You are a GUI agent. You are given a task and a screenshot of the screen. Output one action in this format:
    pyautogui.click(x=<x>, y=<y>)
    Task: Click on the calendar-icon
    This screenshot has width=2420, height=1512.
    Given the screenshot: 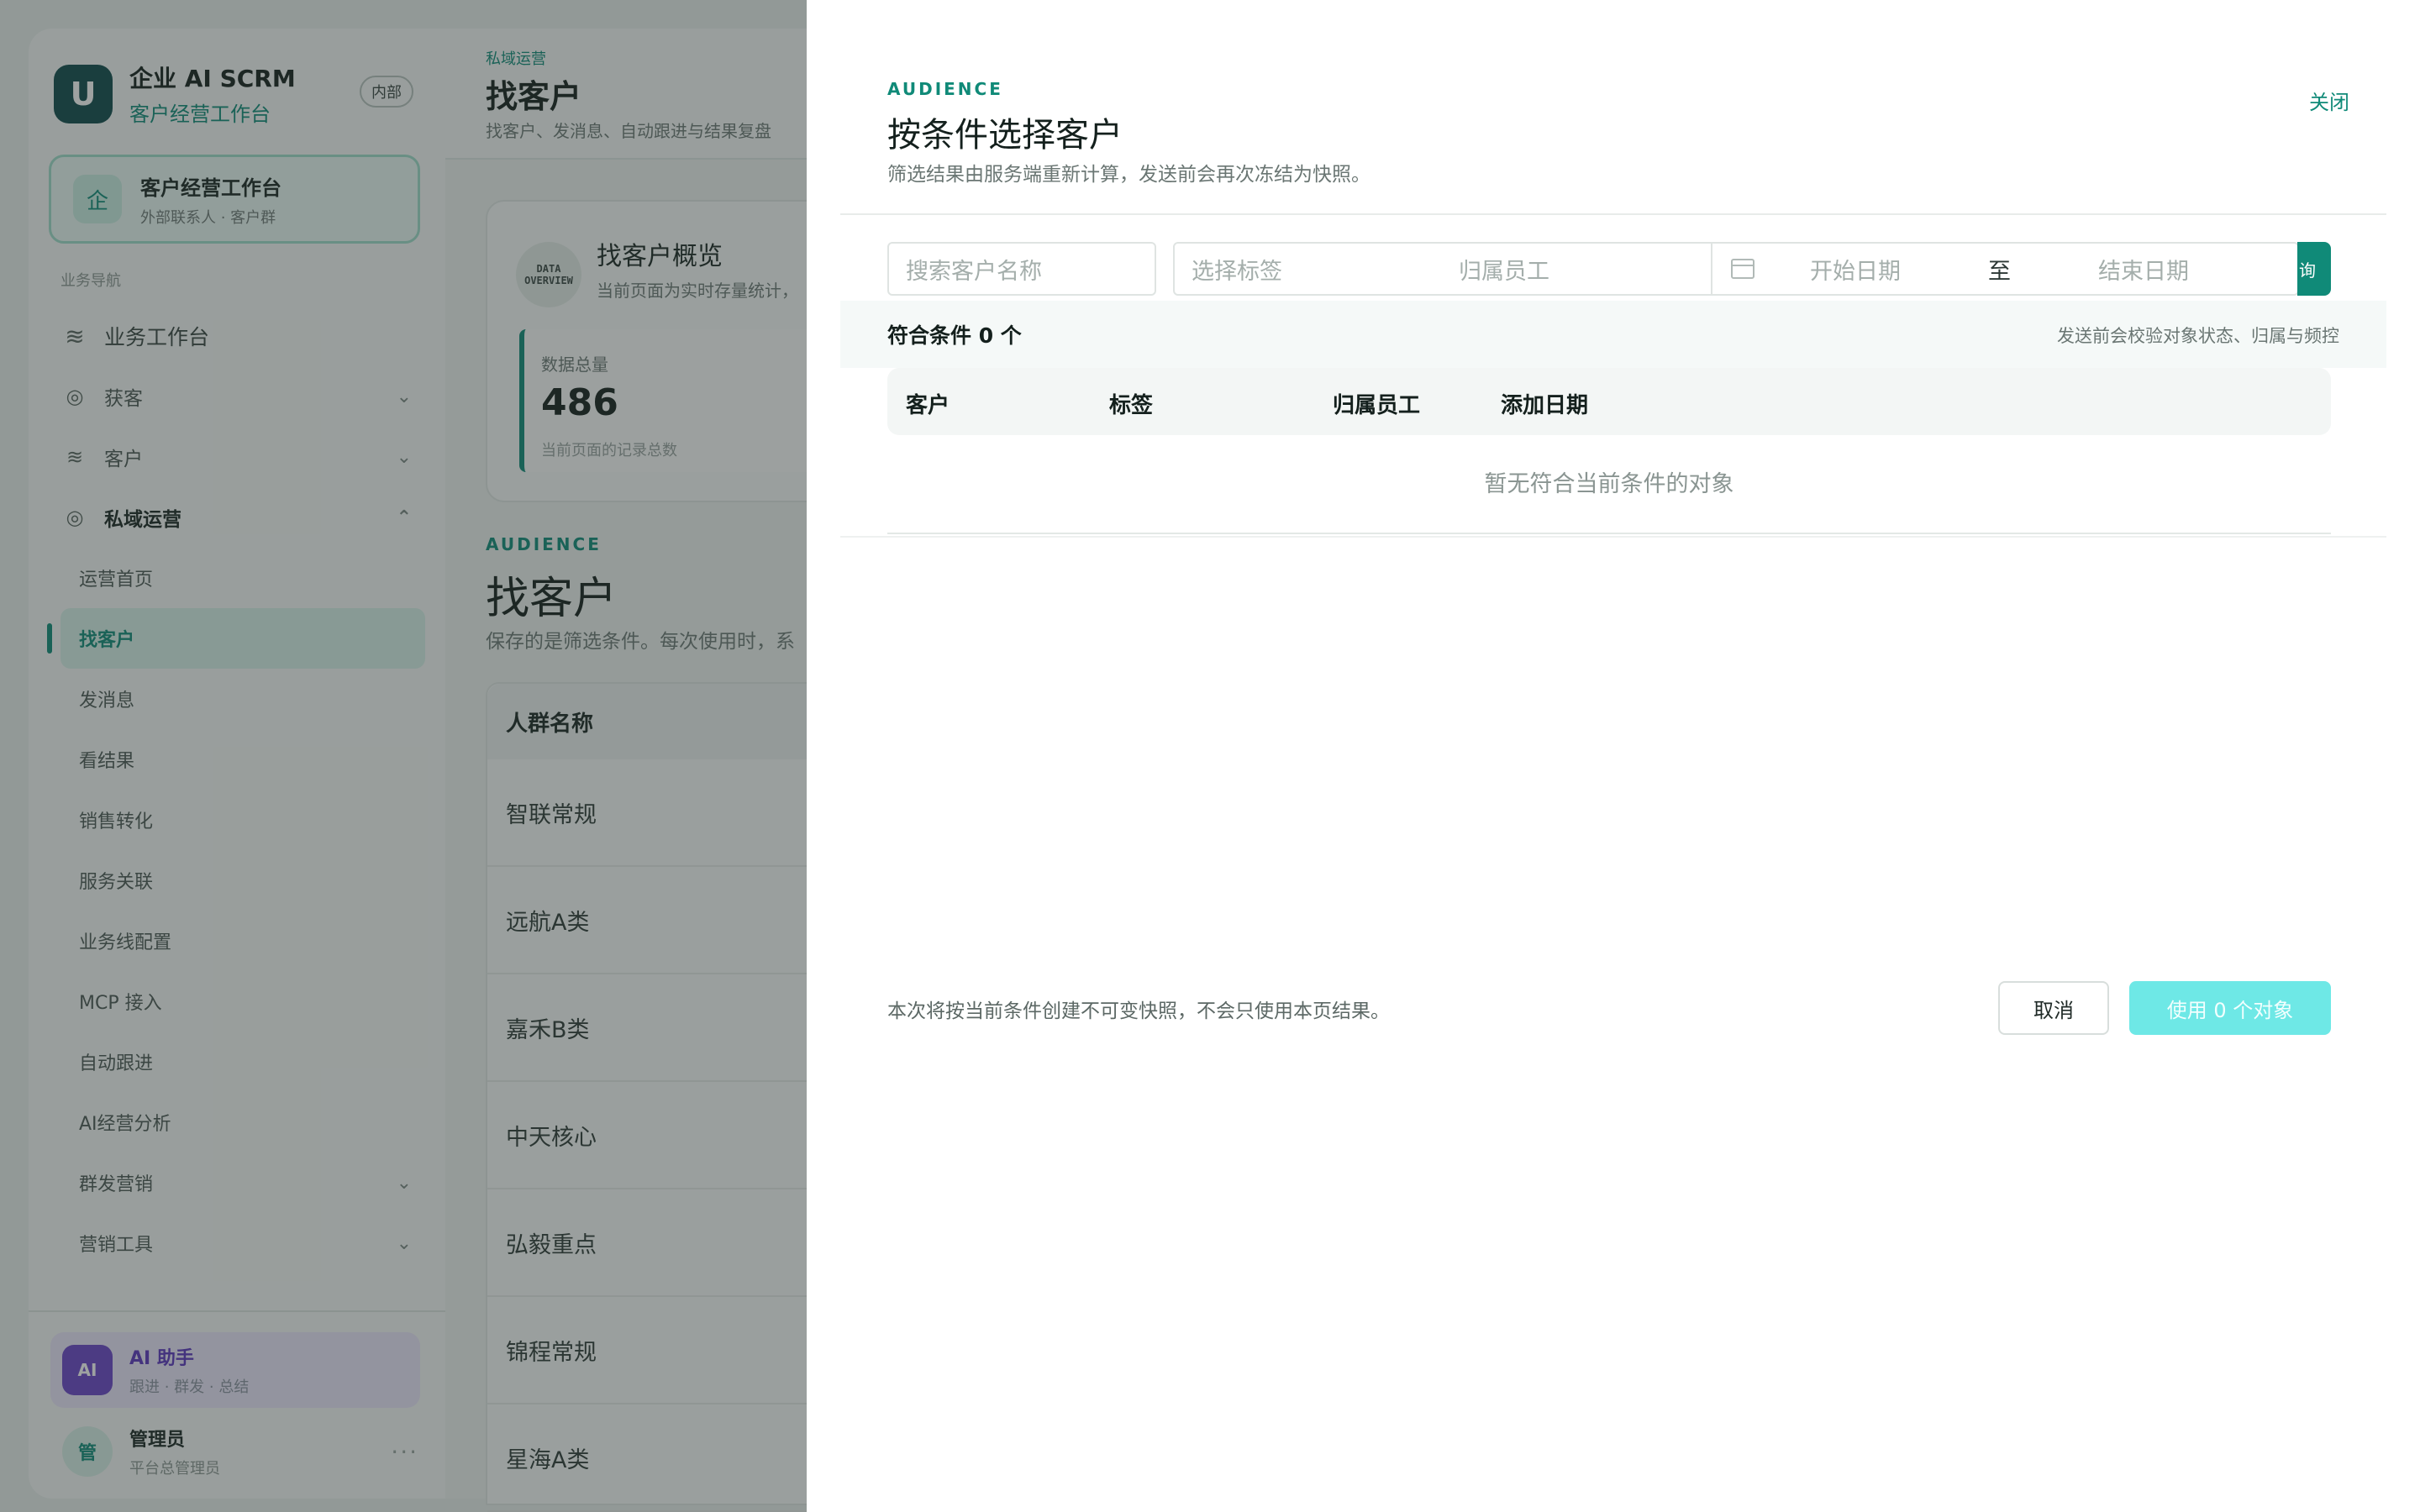 What is the action you would take?
    pyautogui.click(x=1742, y=269)
    